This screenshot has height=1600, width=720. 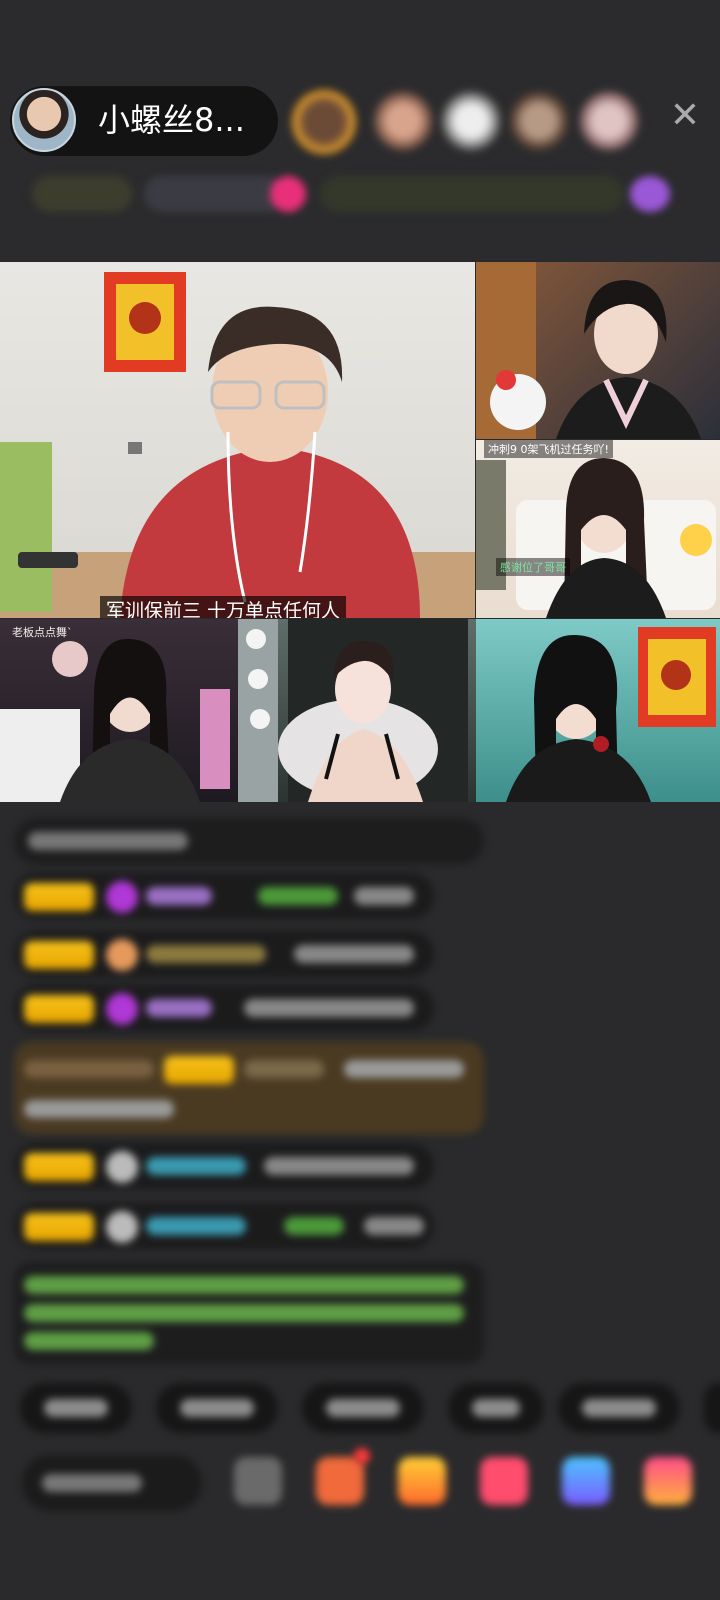 I want to click on chat-input-placeholder, so click(x=92, y=1483).